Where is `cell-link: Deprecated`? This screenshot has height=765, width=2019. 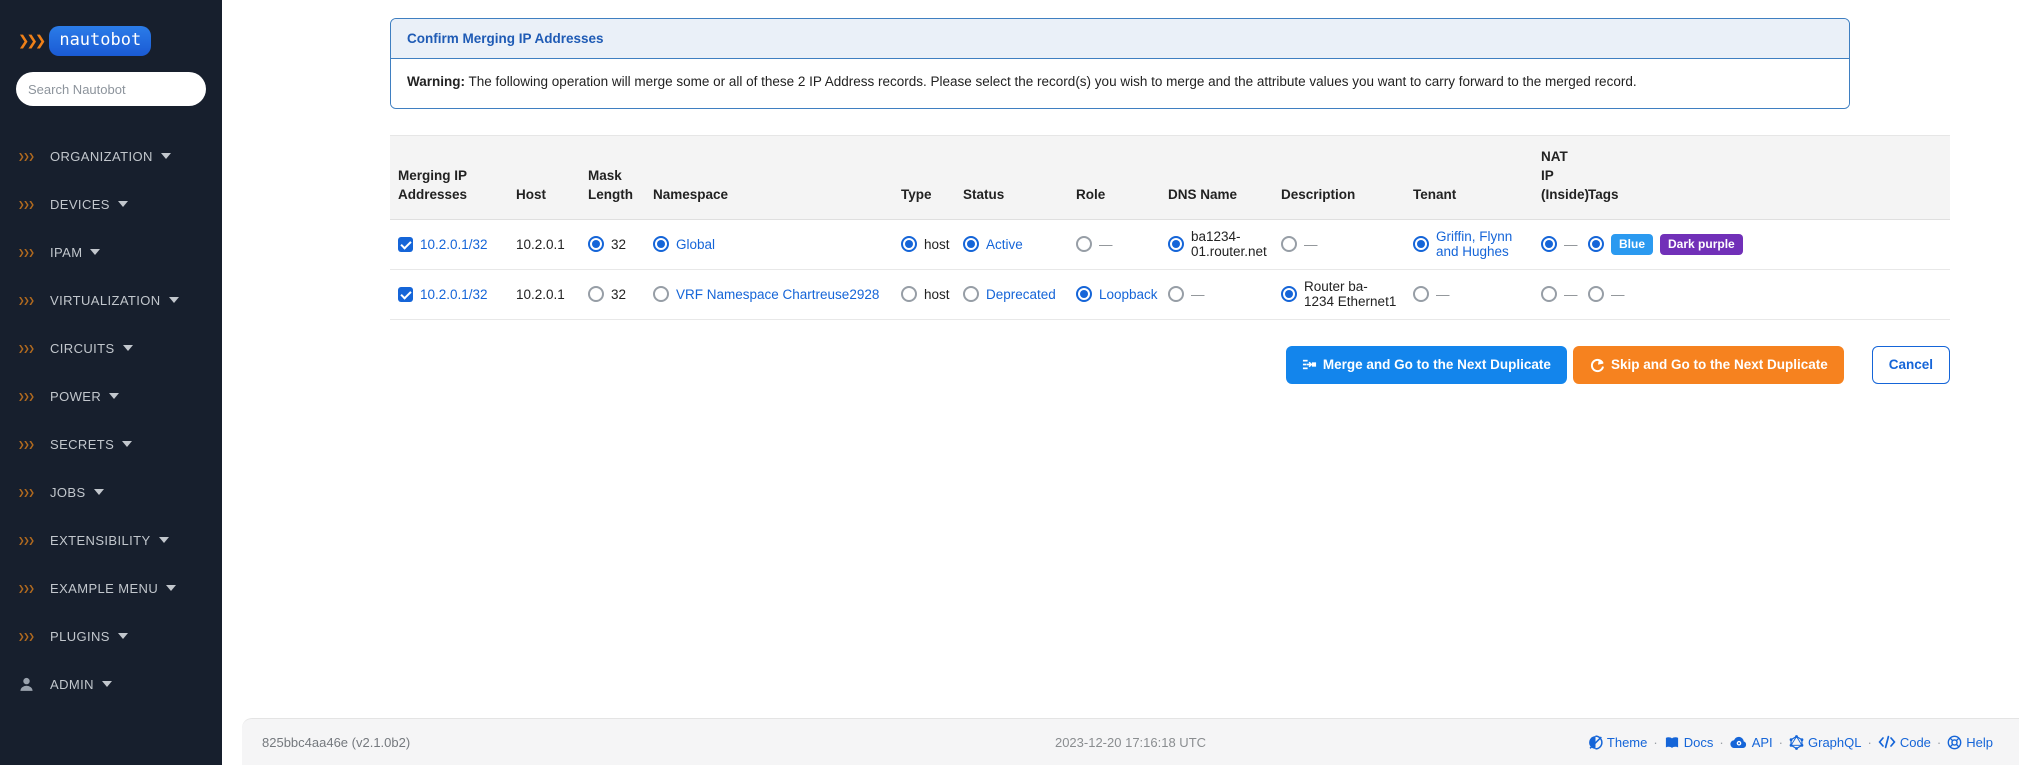
cell-link: Deprecated is located at coordinates (1021, 294).